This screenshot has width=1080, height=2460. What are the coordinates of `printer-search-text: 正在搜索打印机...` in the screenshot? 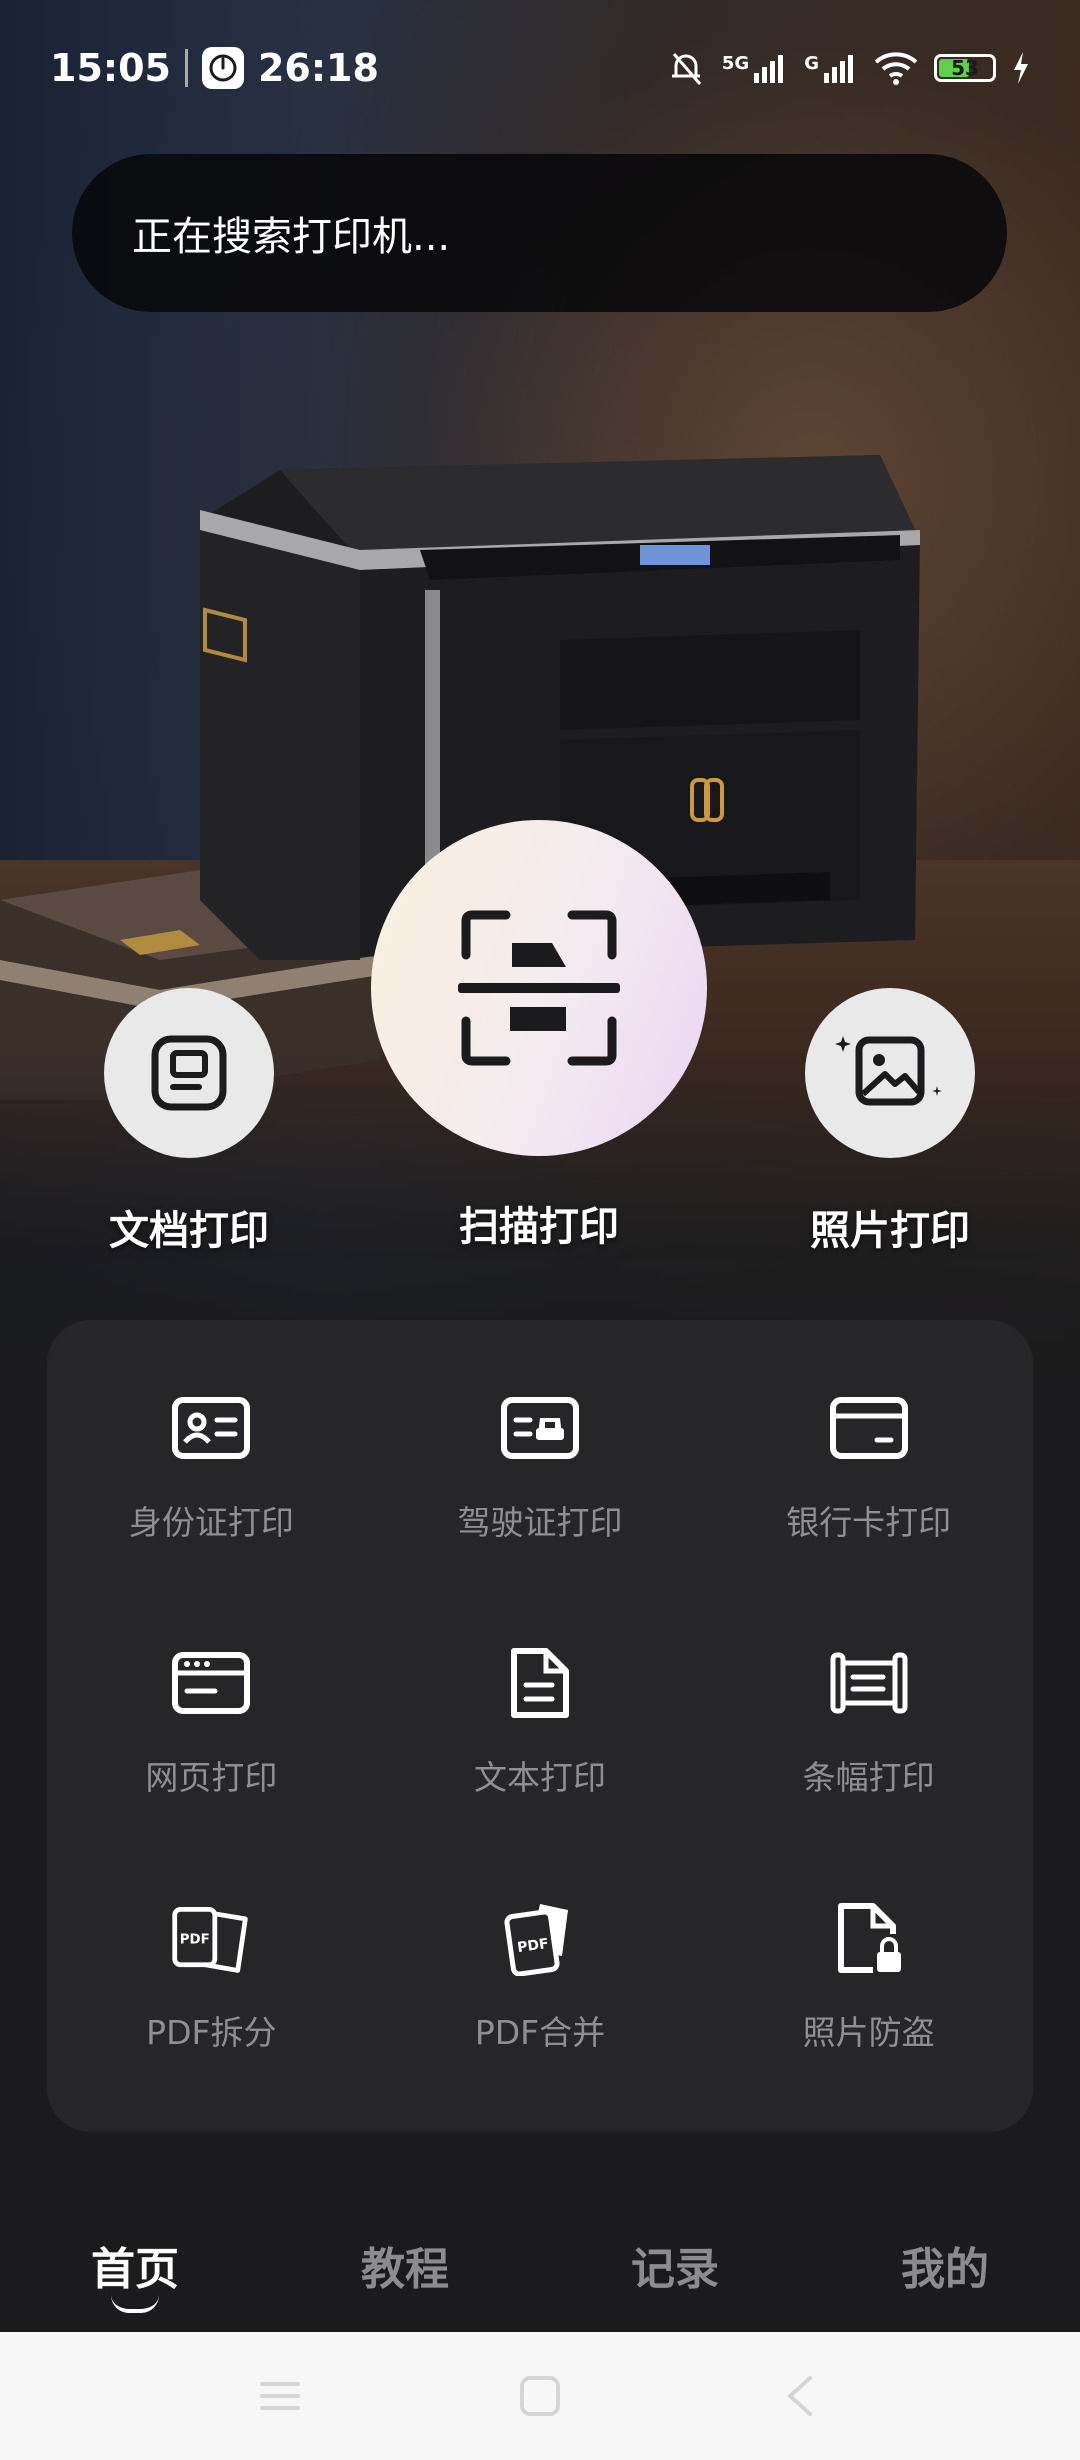 It's located at (291, 237).